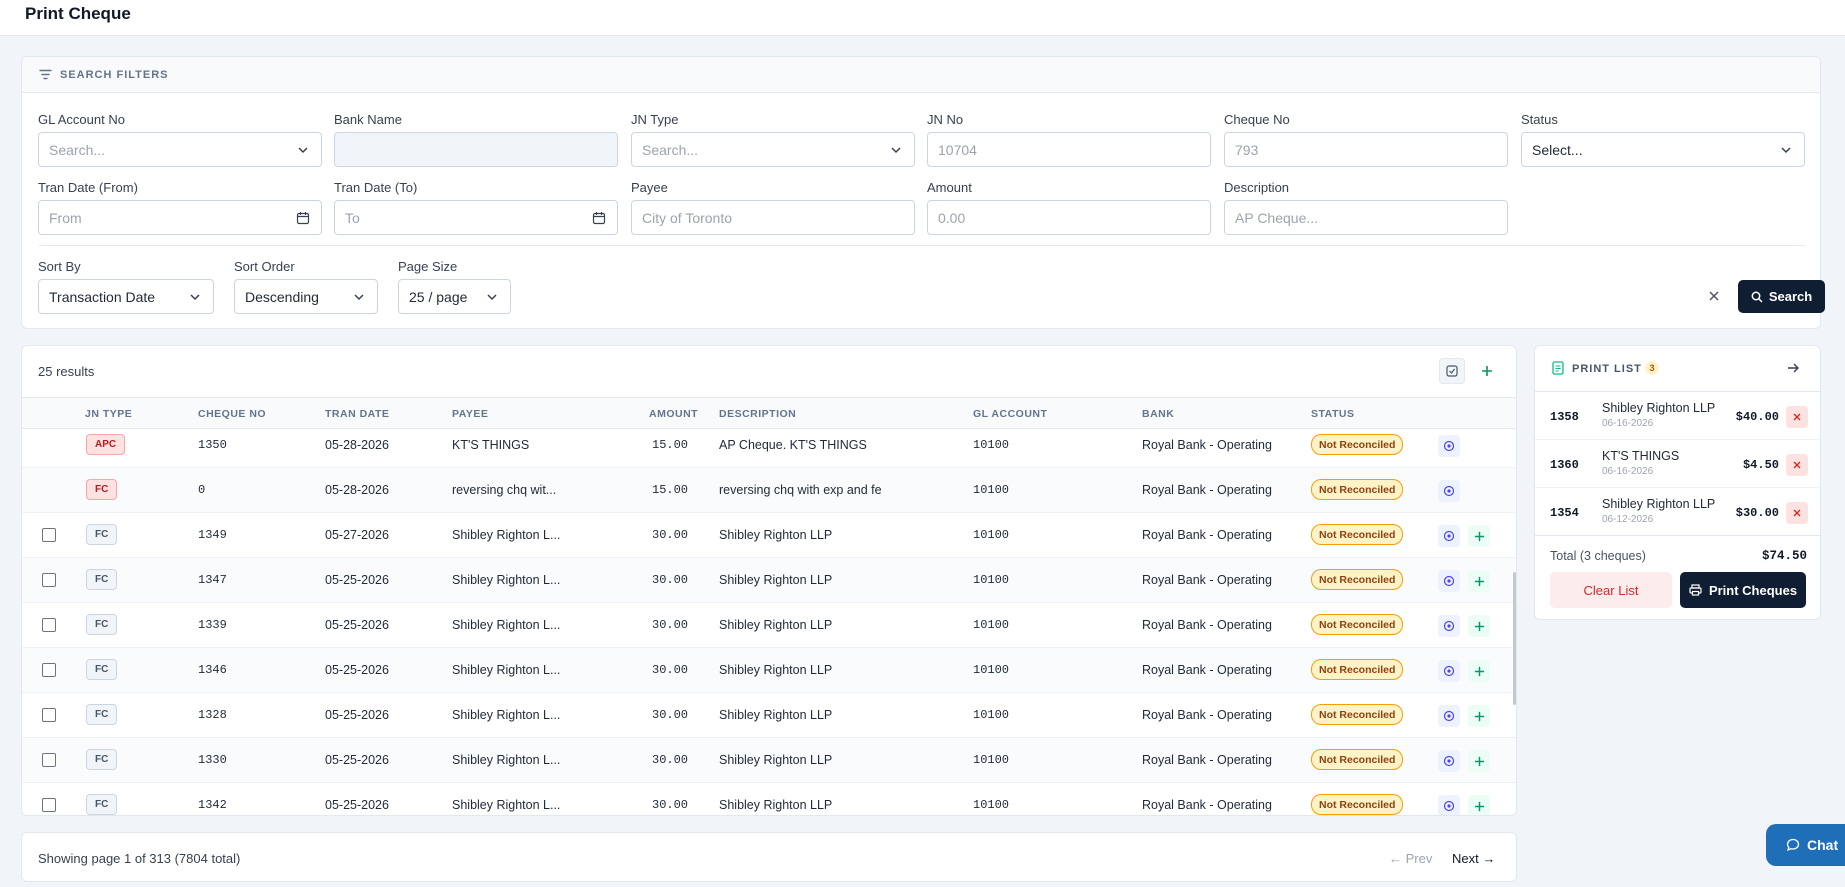 This screenshot has width=1845, height=887. I want to click on amount-input: 0.00, so click(1069, 217).